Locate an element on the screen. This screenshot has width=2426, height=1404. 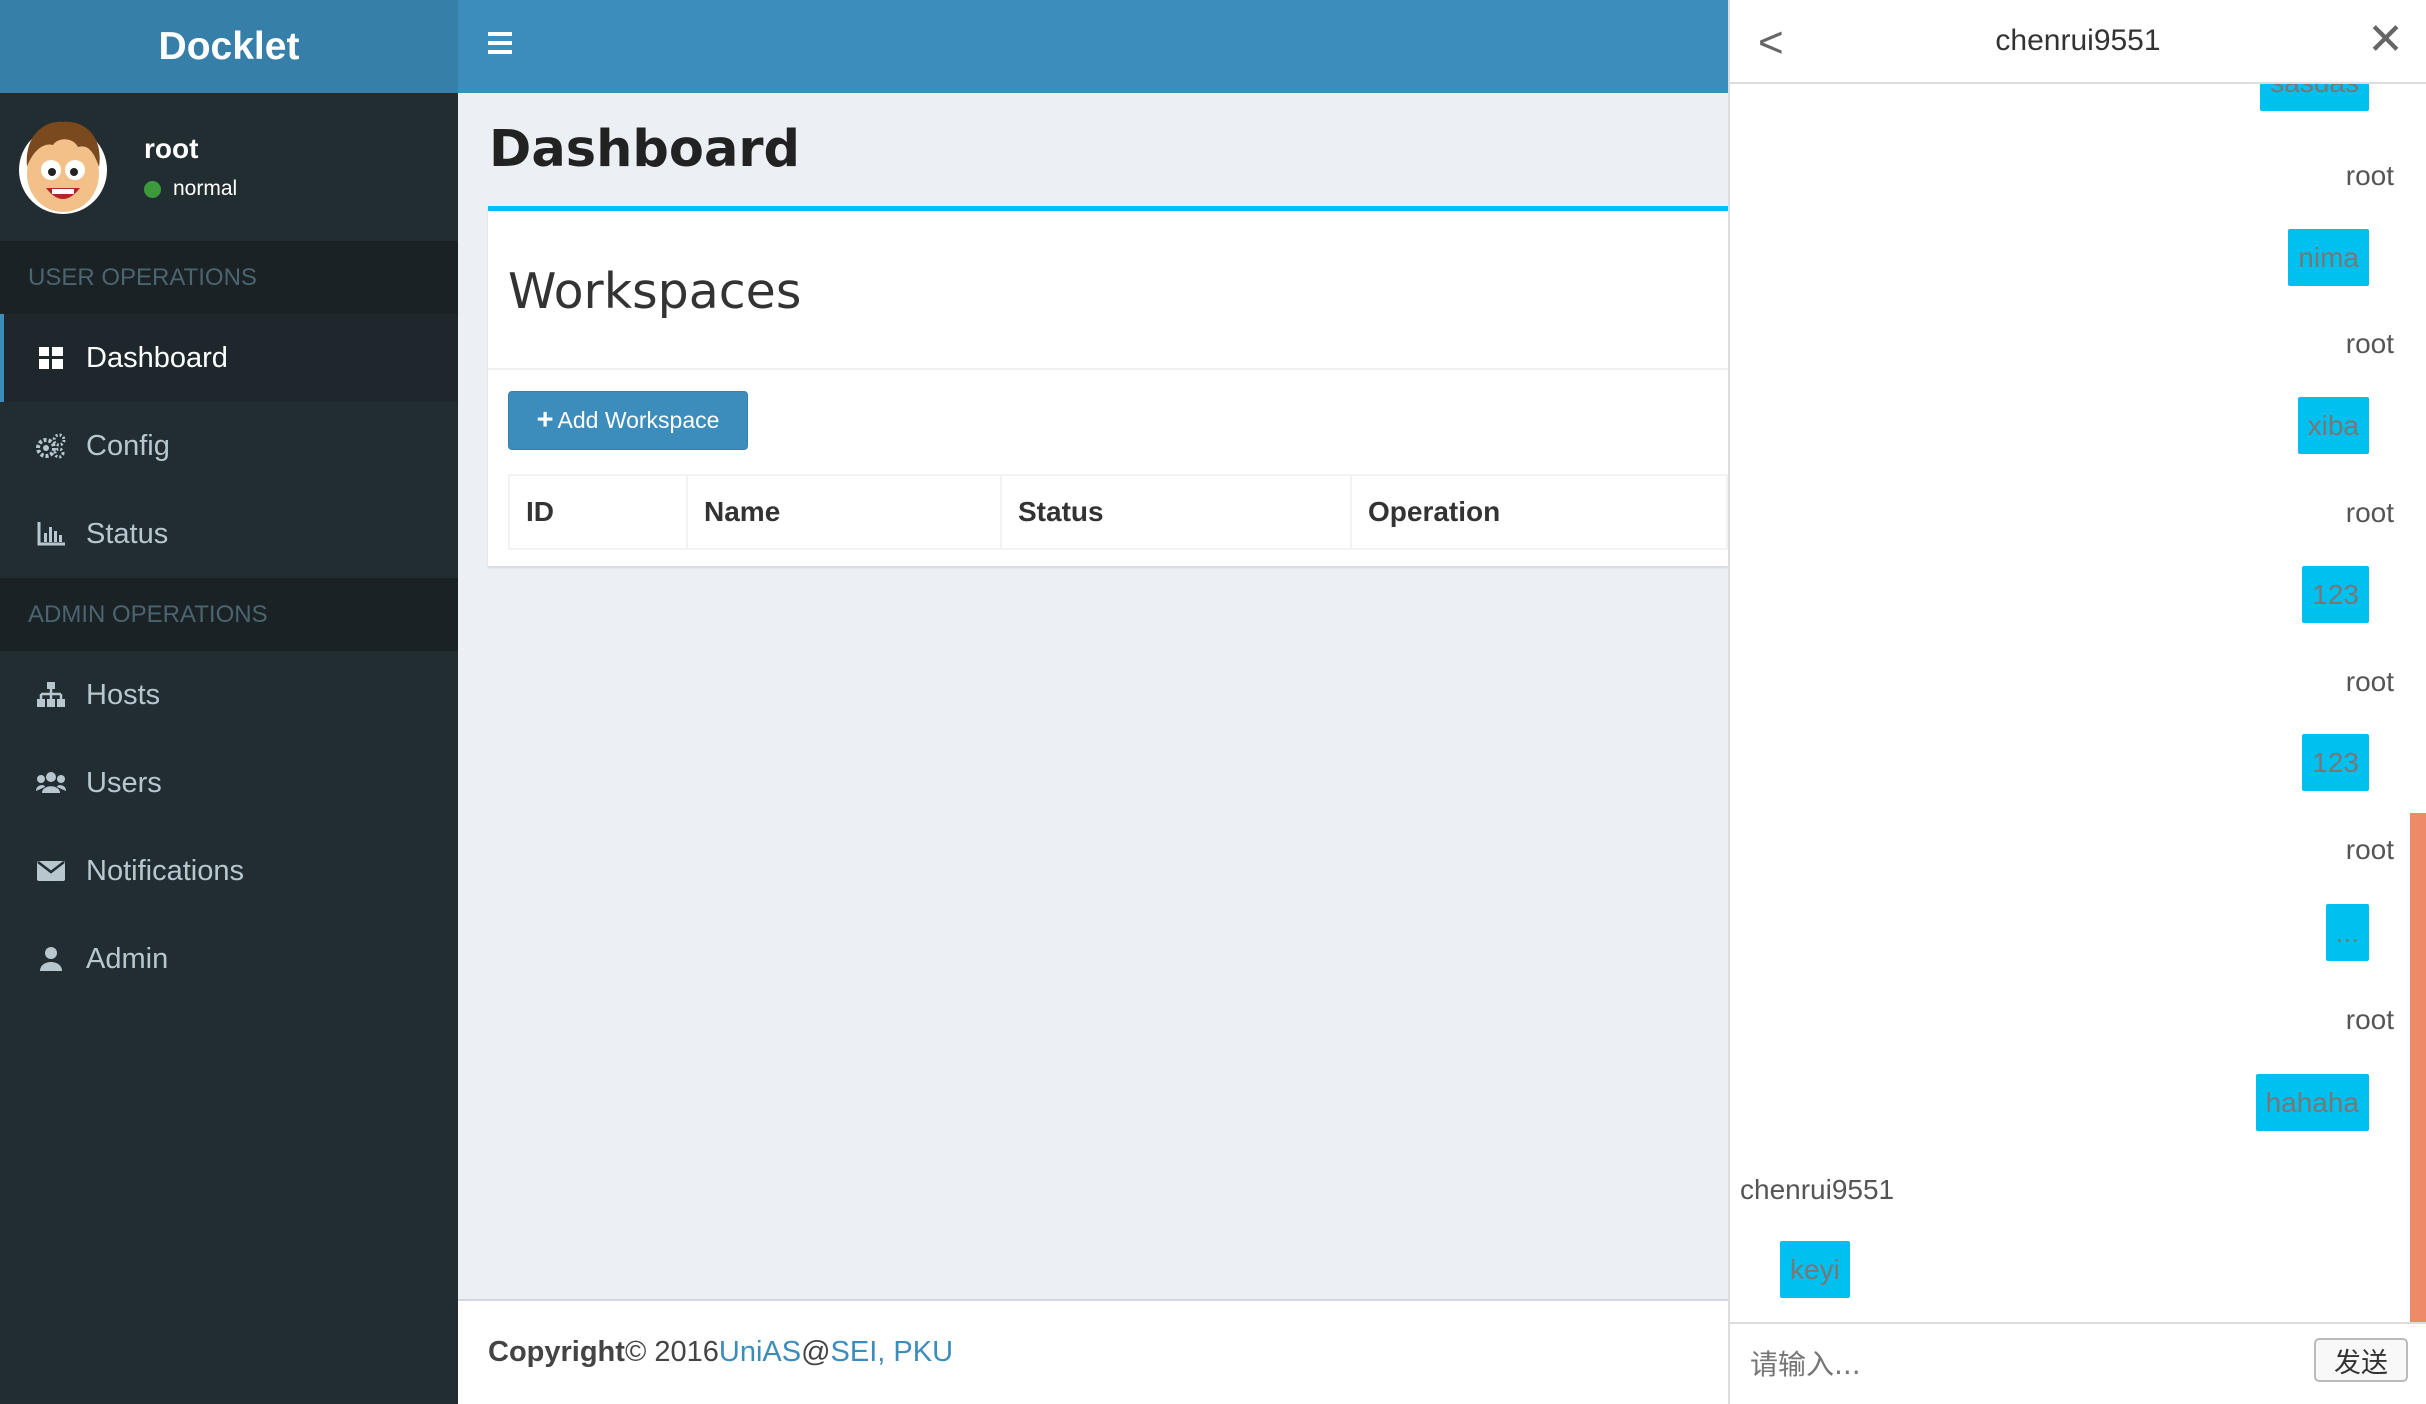
column-header-id: ID is located at coordinates (598, 512).